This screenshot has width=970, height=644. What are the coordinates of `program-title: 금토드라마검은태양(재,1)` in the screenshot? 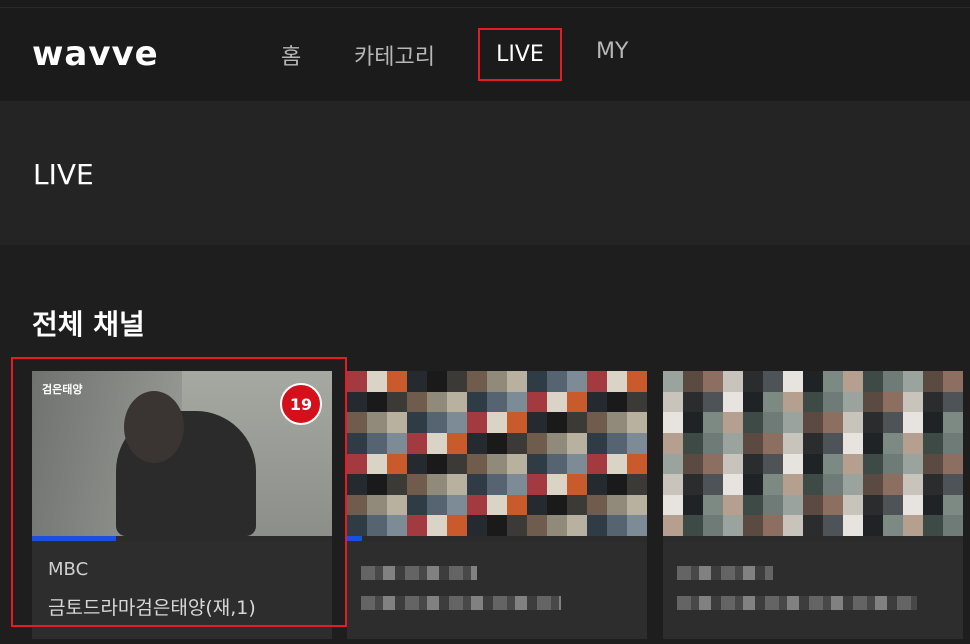 It's located at (152, 608).